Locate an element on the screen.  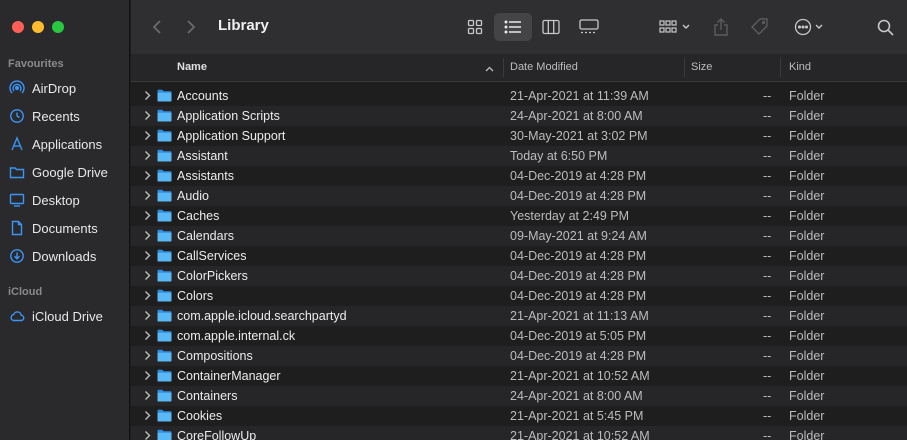
group-button is located at coordinates (674, 27).